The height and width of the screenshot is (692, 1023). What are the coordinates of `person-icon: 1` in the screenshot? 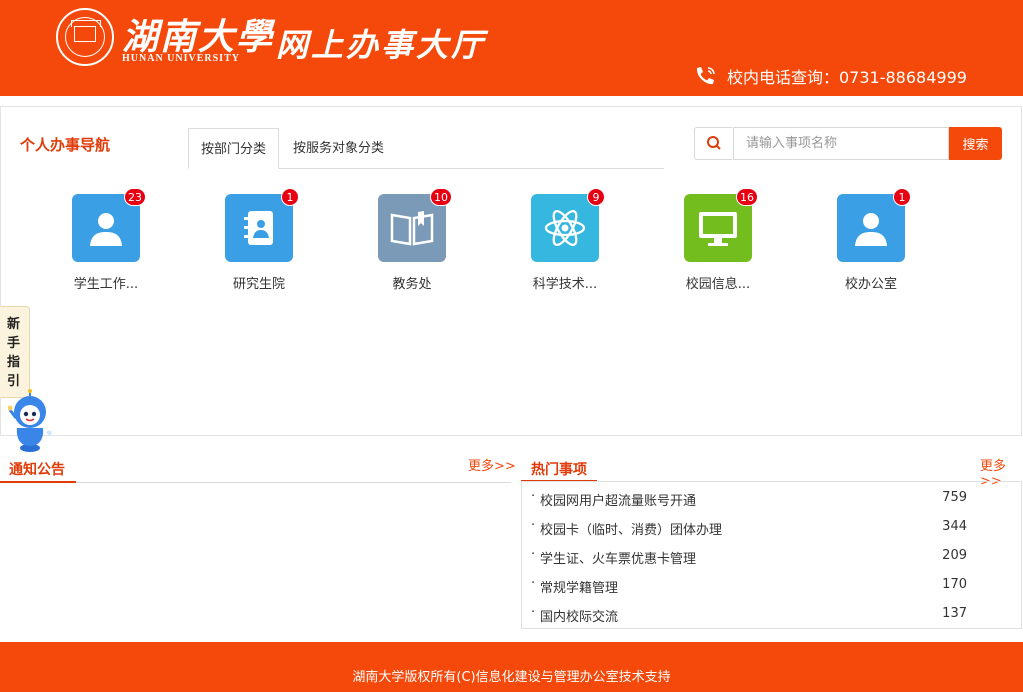 It's located at (874, 225).